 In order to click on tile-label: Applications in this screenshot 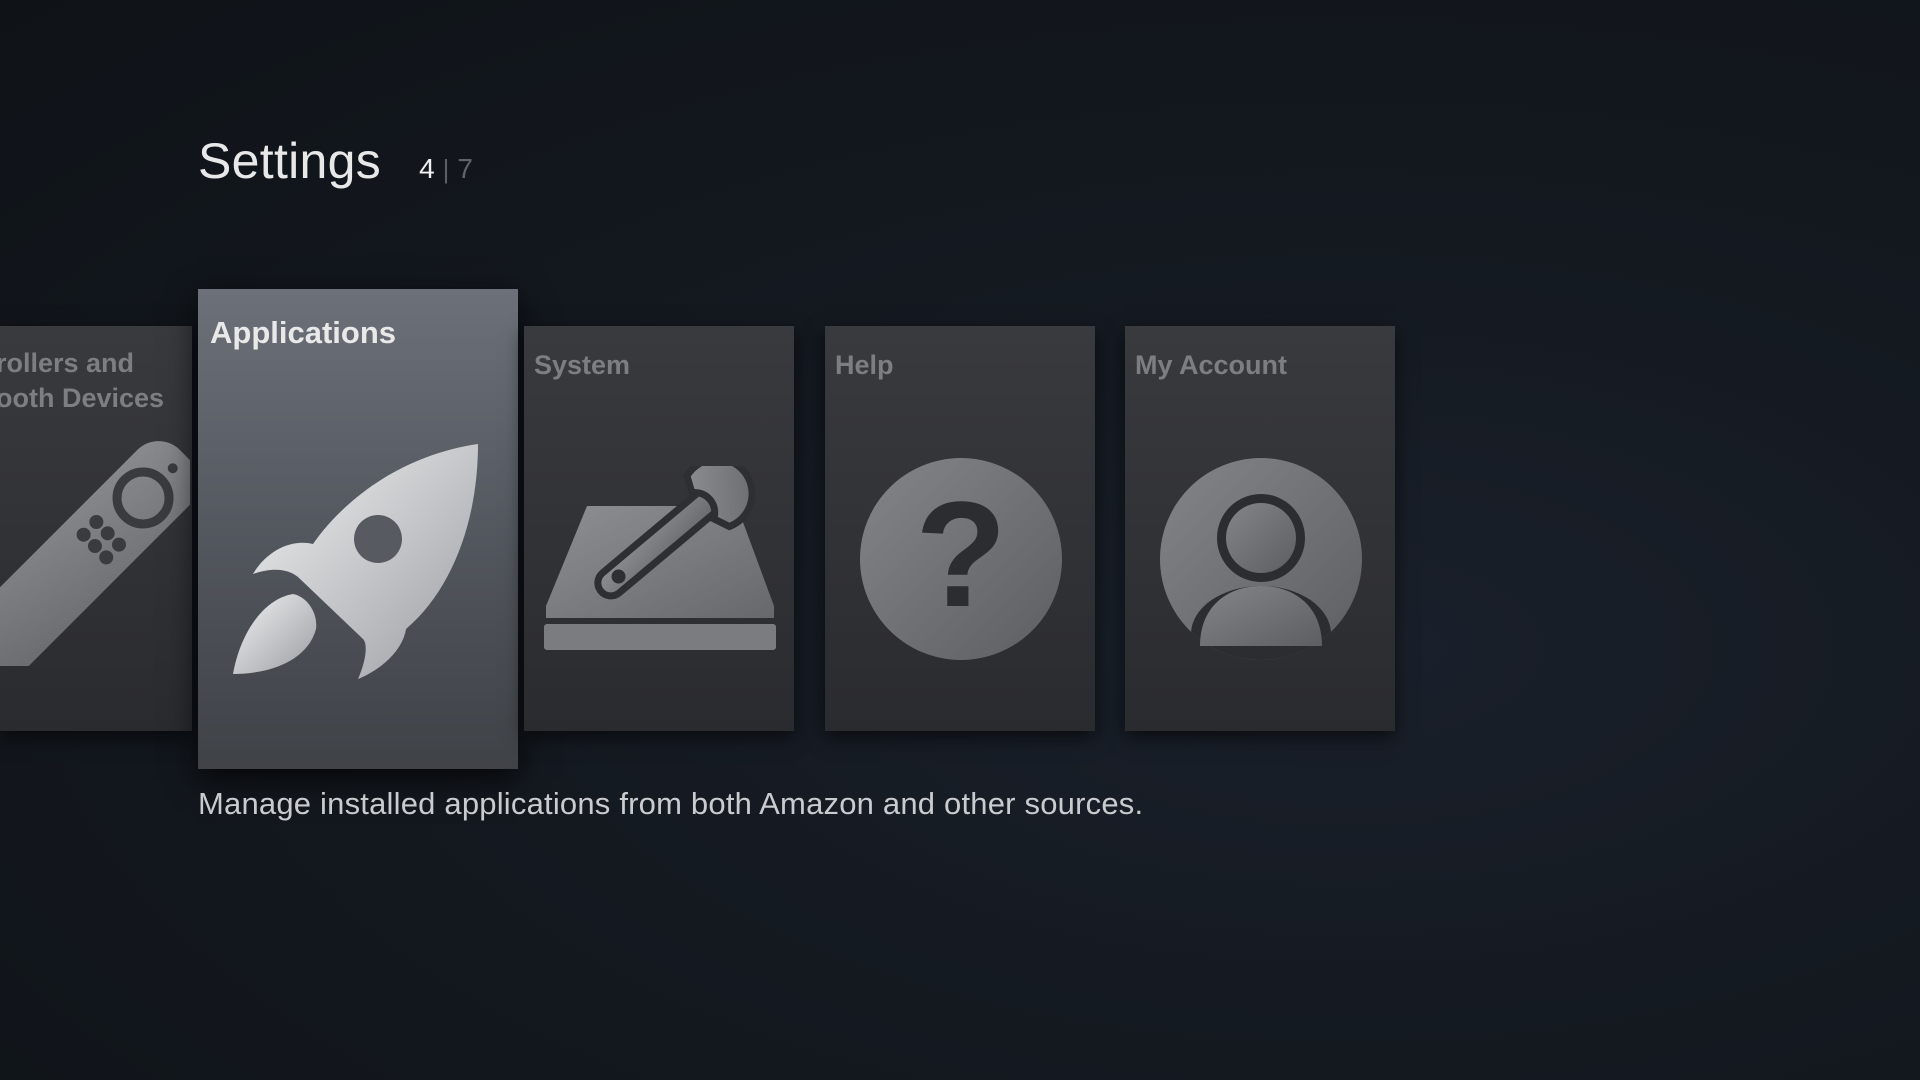, I will do `click(303, 332)`.